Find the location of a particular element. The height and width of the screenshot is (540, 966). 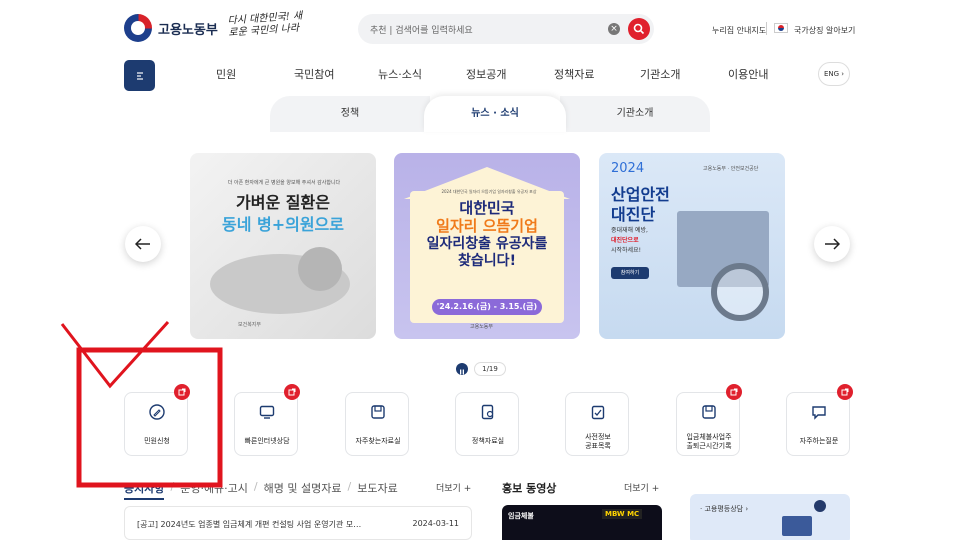

document-search-icon is located at coordinates (487, 412).